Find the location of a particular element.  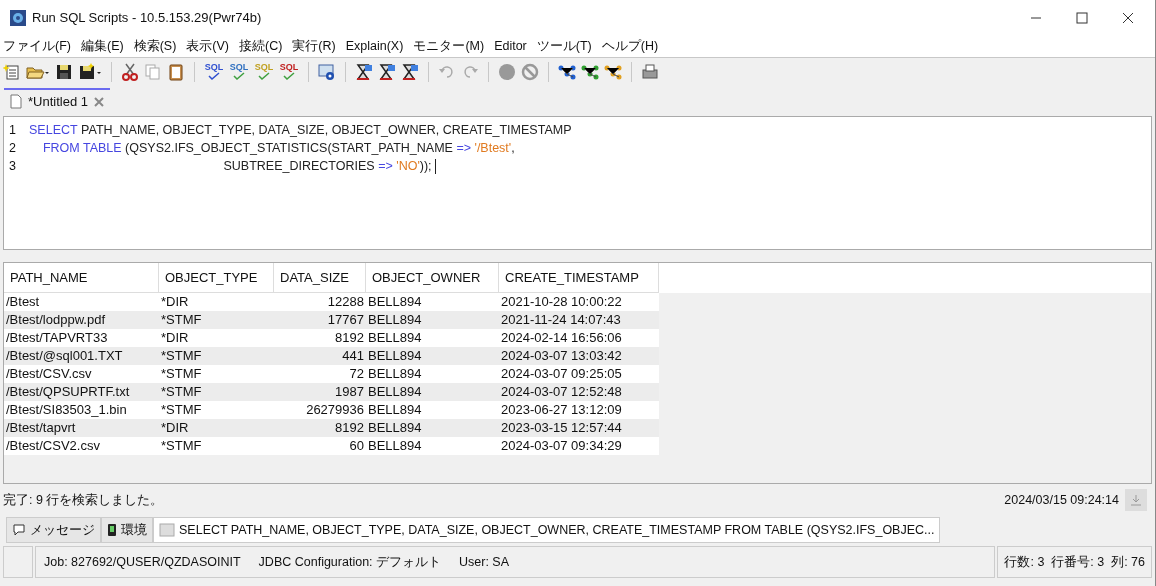

table-cell-text: 2024-03-07 12:52:48 is located at coordinates (561, 392).